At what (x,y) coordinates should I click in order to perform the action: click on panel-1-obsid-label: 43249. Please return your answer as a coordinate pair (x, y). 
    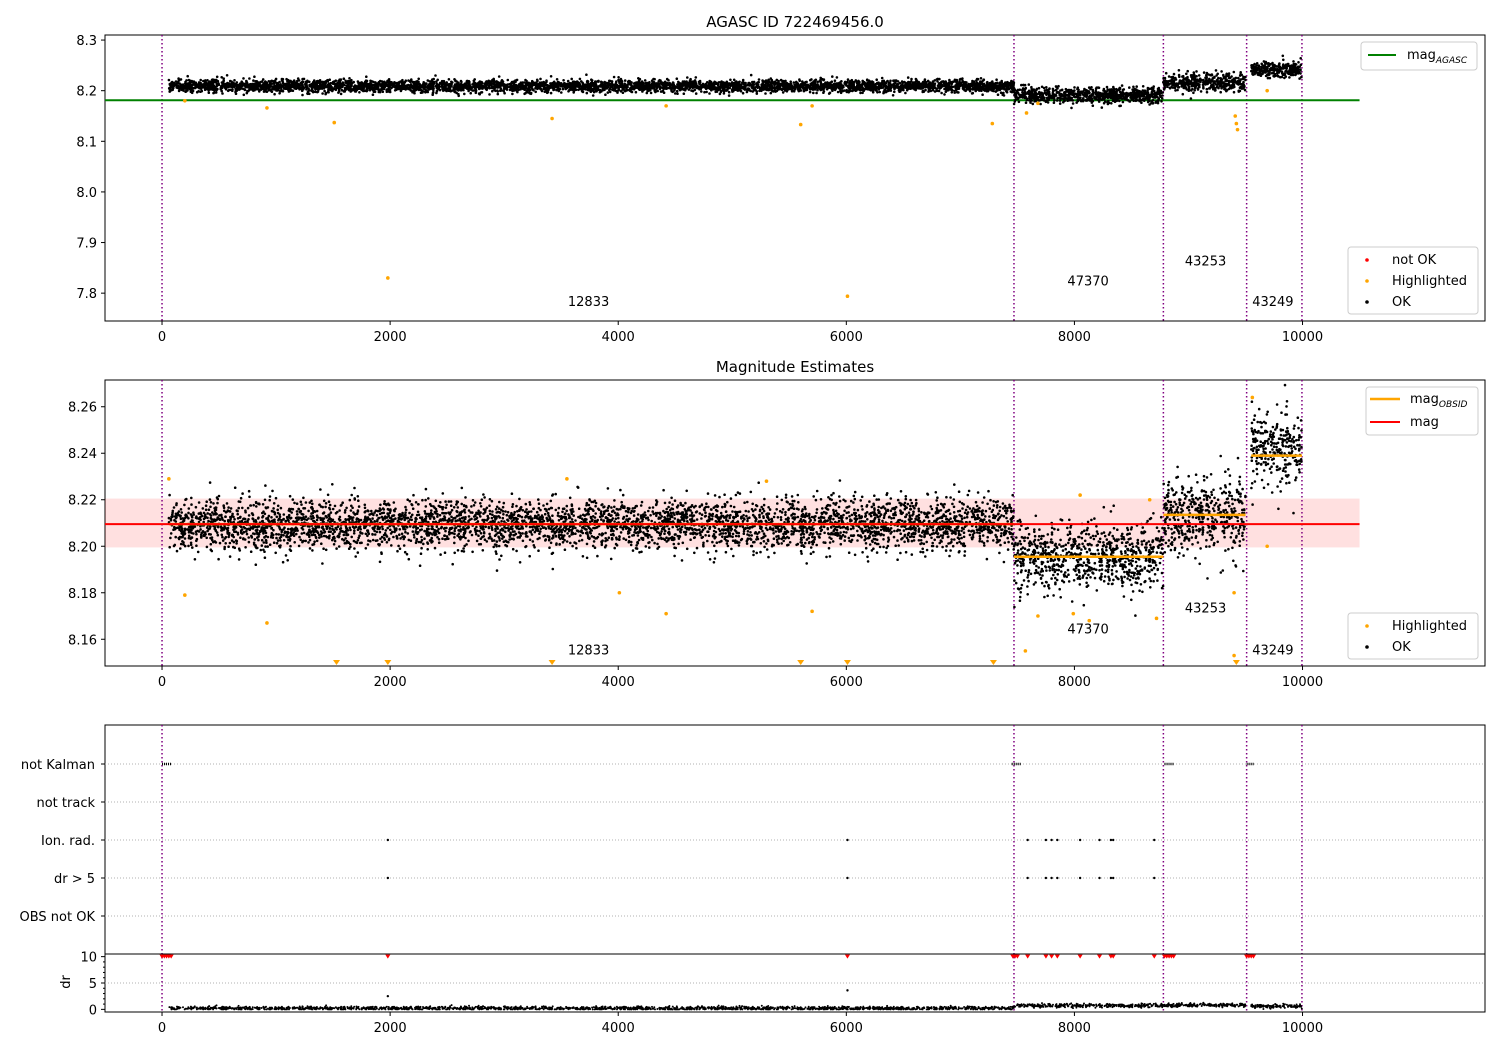
    Looking at the image, I should click on (1272, 302).